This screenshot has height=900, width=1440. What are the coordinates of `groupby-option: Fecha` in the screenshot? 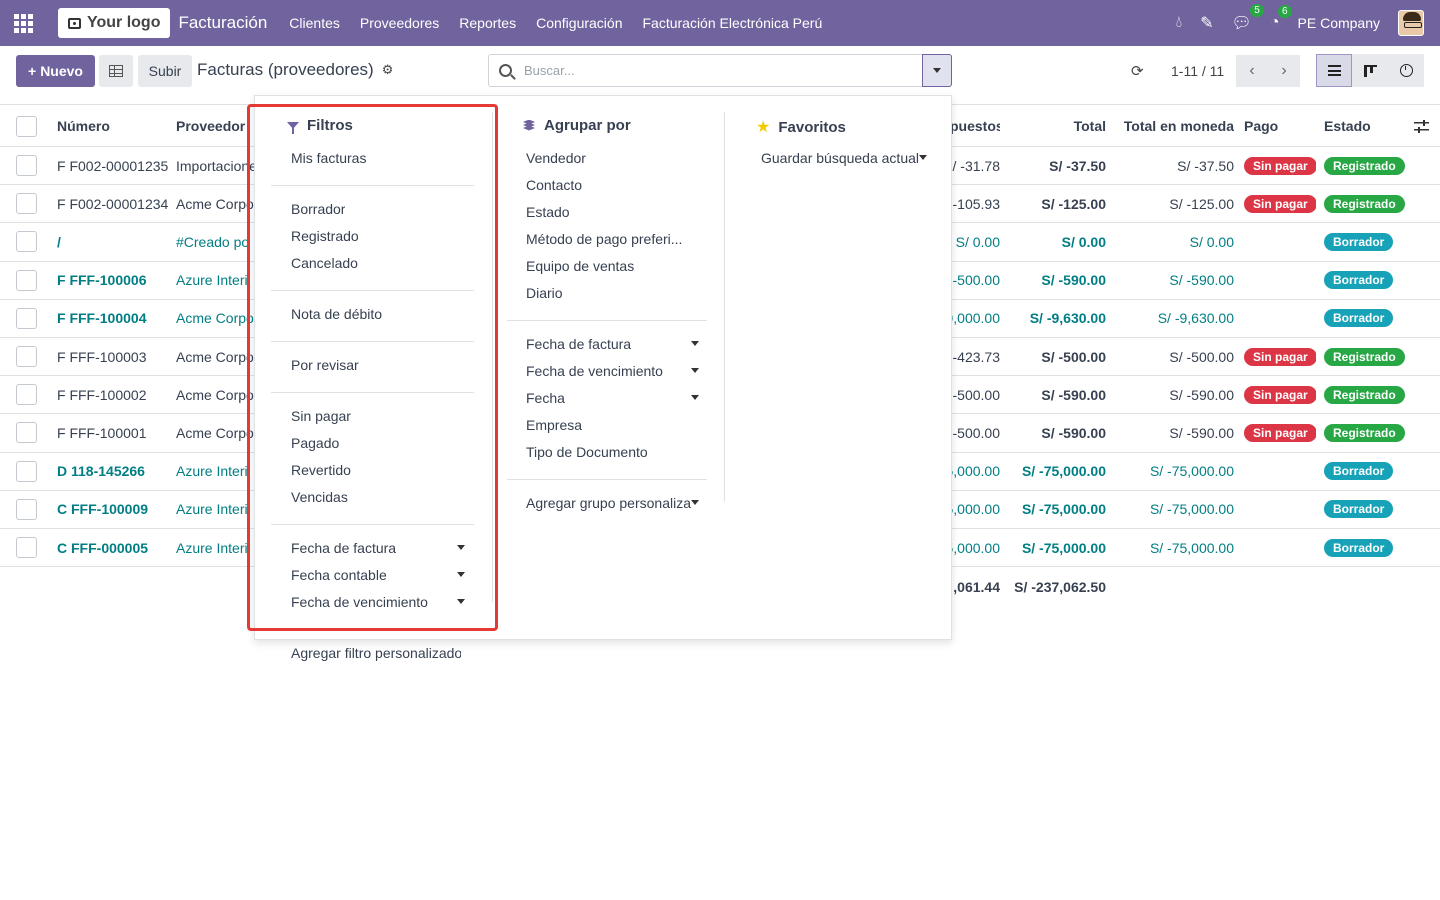 It's located at (545, 398).